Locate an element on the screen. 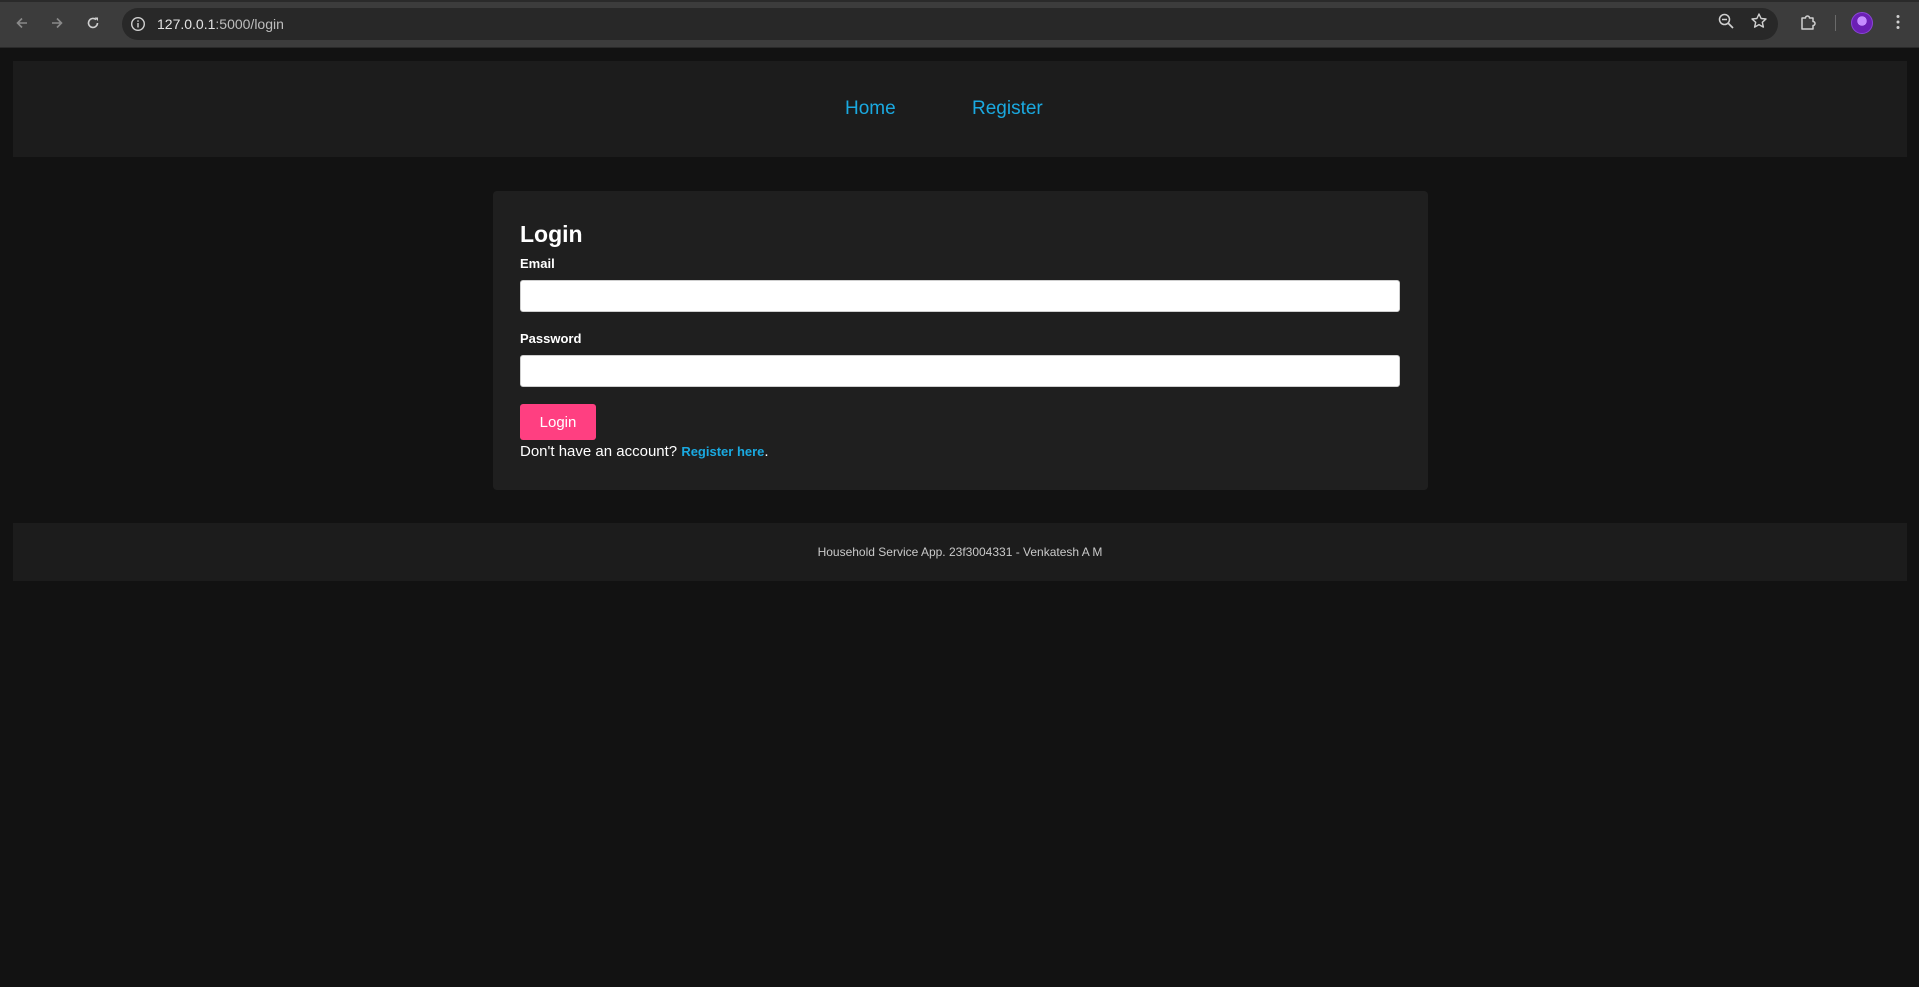  url-path: :5000/login is located at coordinates (249, 24).